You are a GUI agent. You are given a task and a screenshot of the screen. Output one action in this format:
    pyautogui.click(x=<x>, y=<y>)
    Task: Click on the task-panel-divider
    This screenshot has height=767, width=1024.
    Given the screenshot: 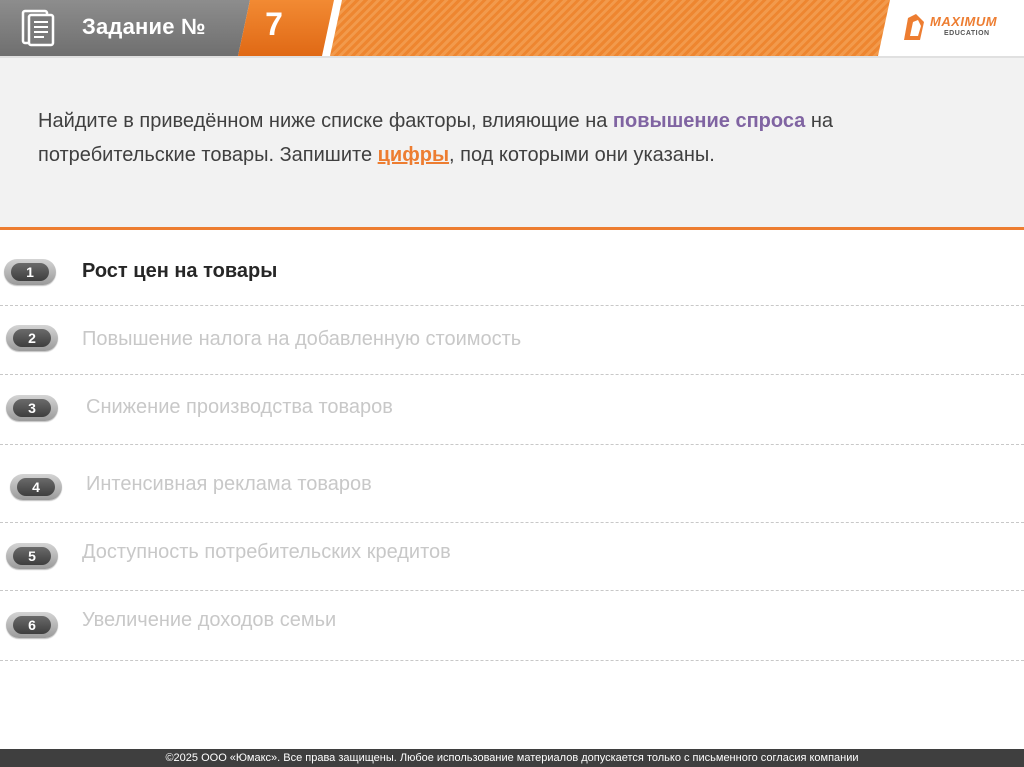 What is the action you would take?
    pyautogui.click(x=512, y=228)
    